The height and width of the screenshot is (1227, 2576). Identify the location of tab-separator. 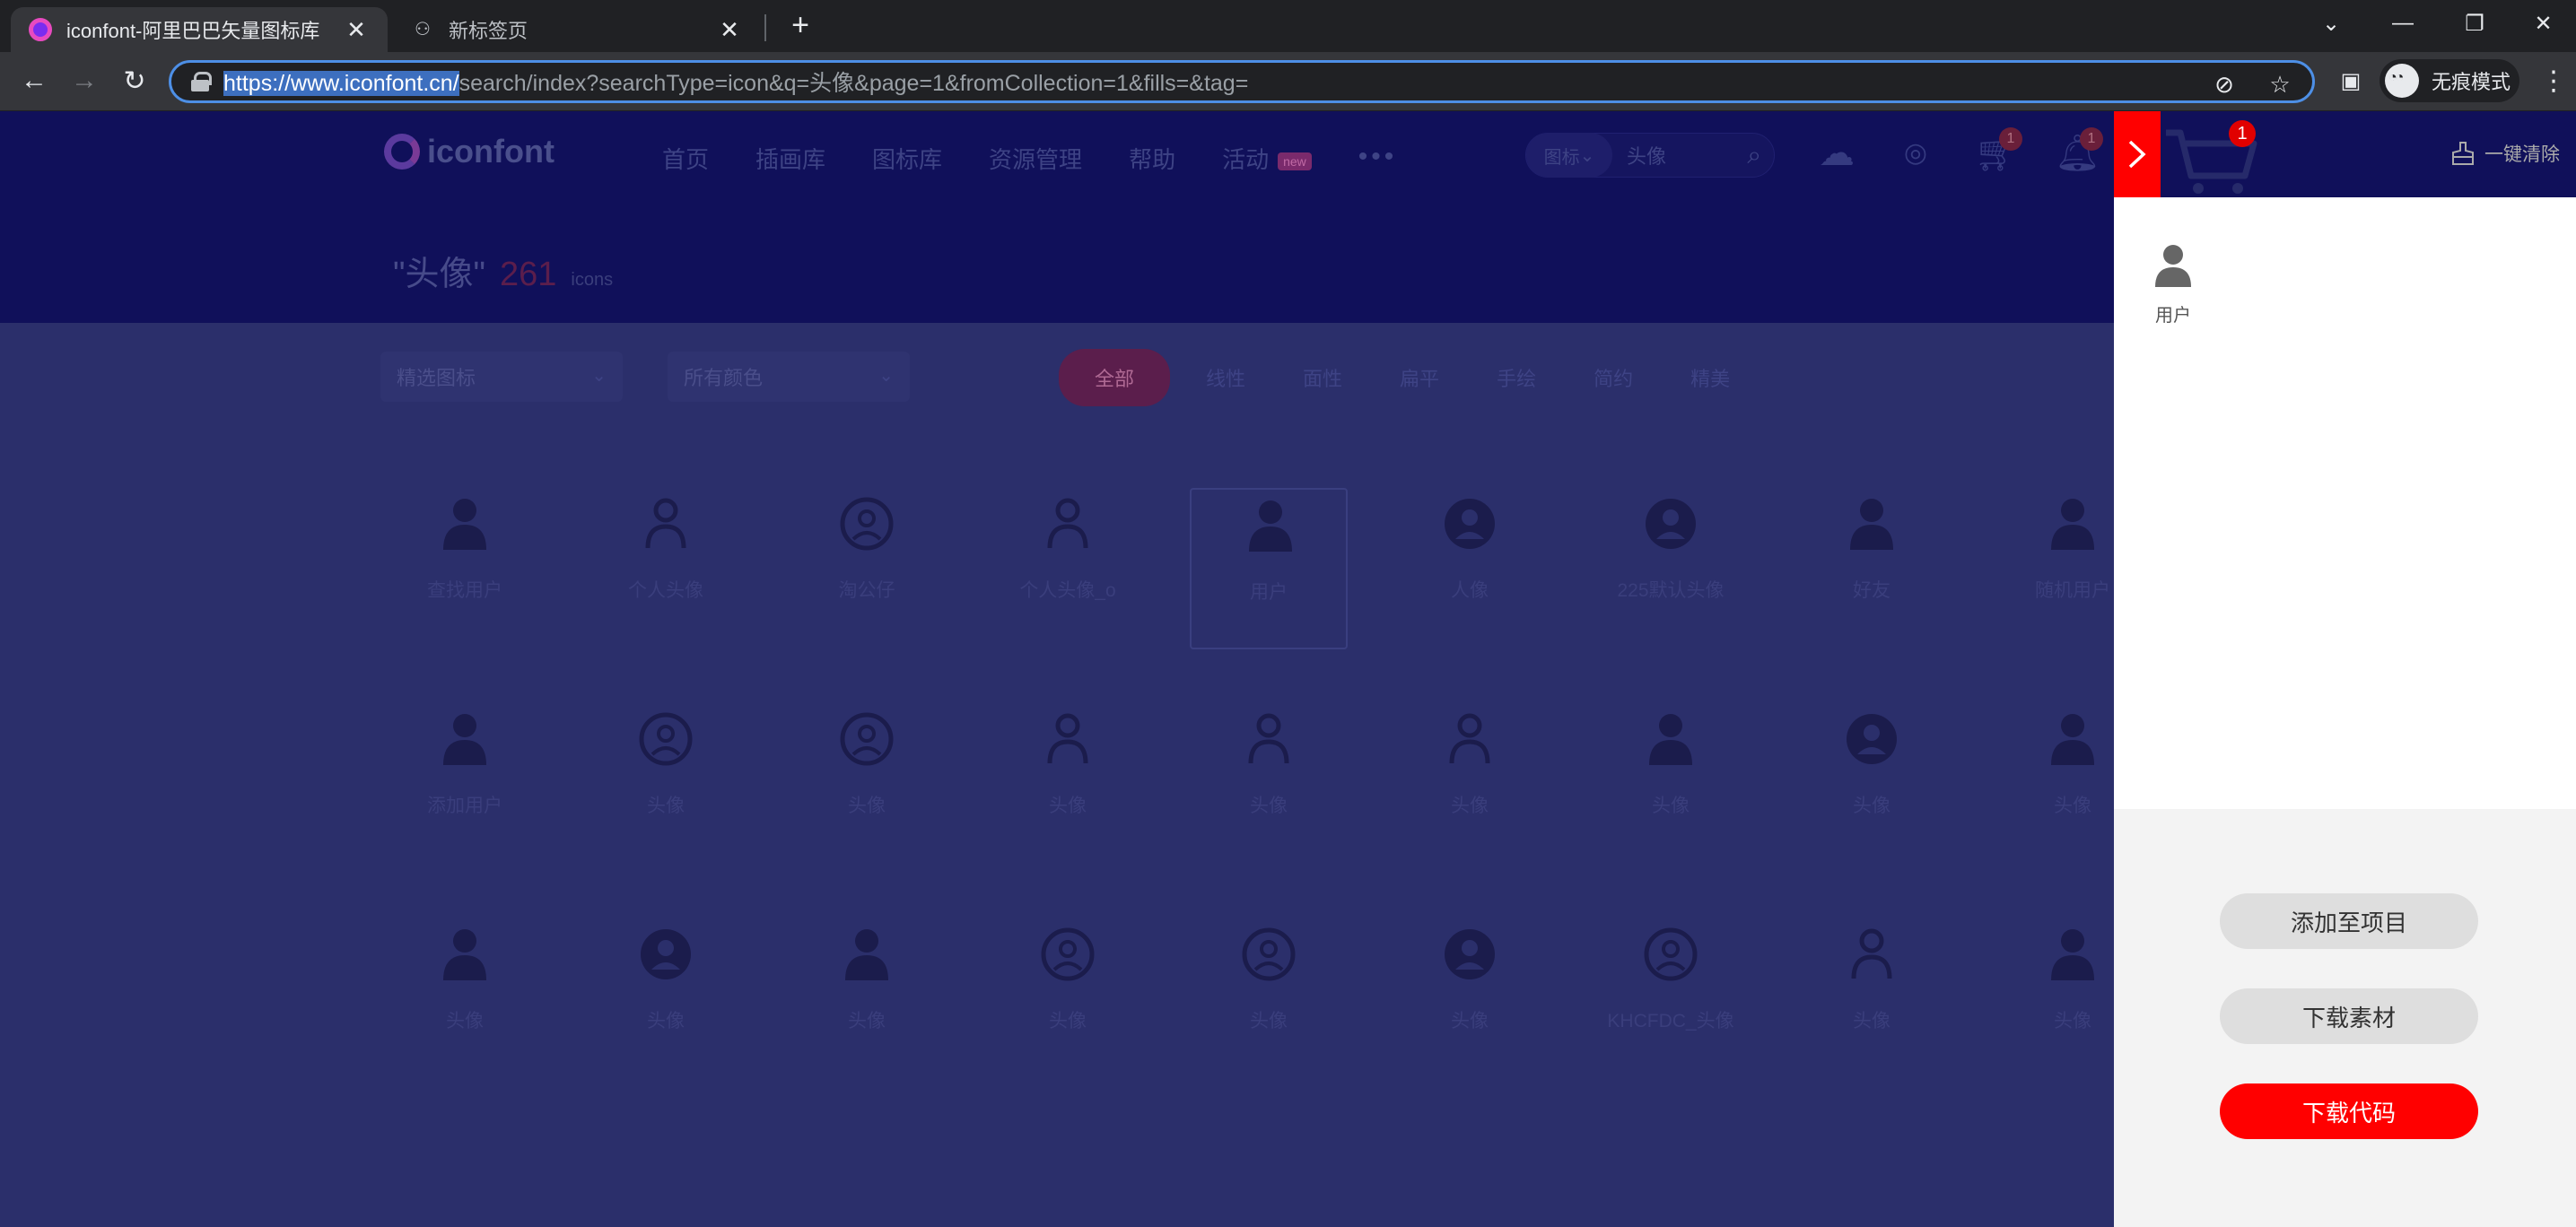
(765, 27).